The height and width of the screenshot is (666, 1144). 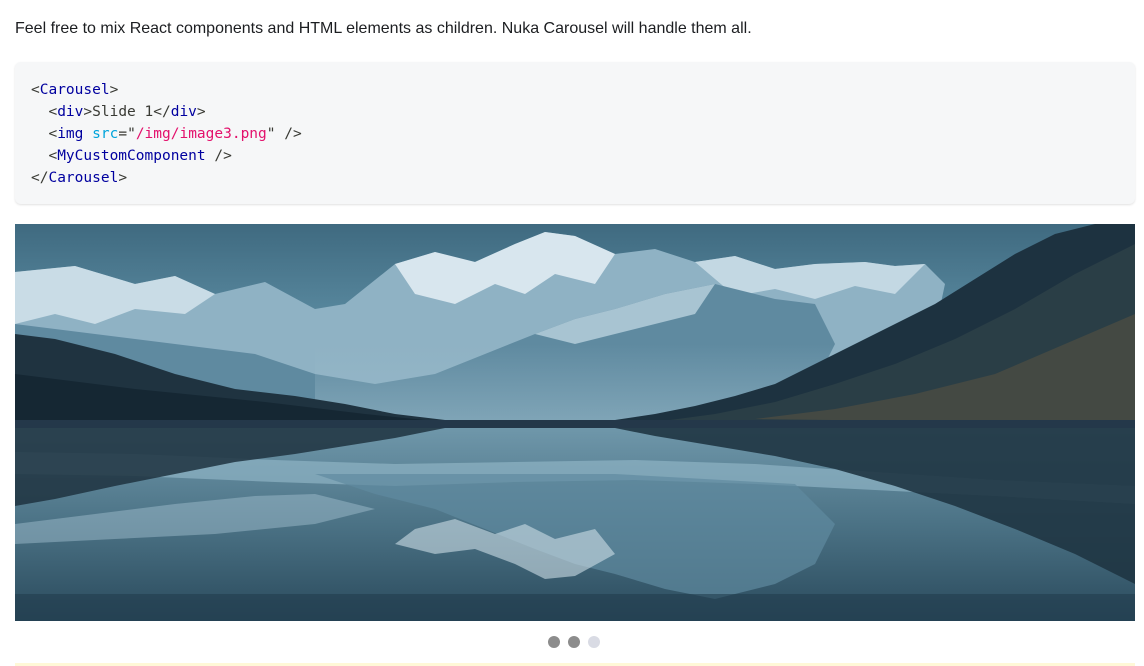 I want to click on code-line-1: <Carousel>, so click(x=74, y=90).